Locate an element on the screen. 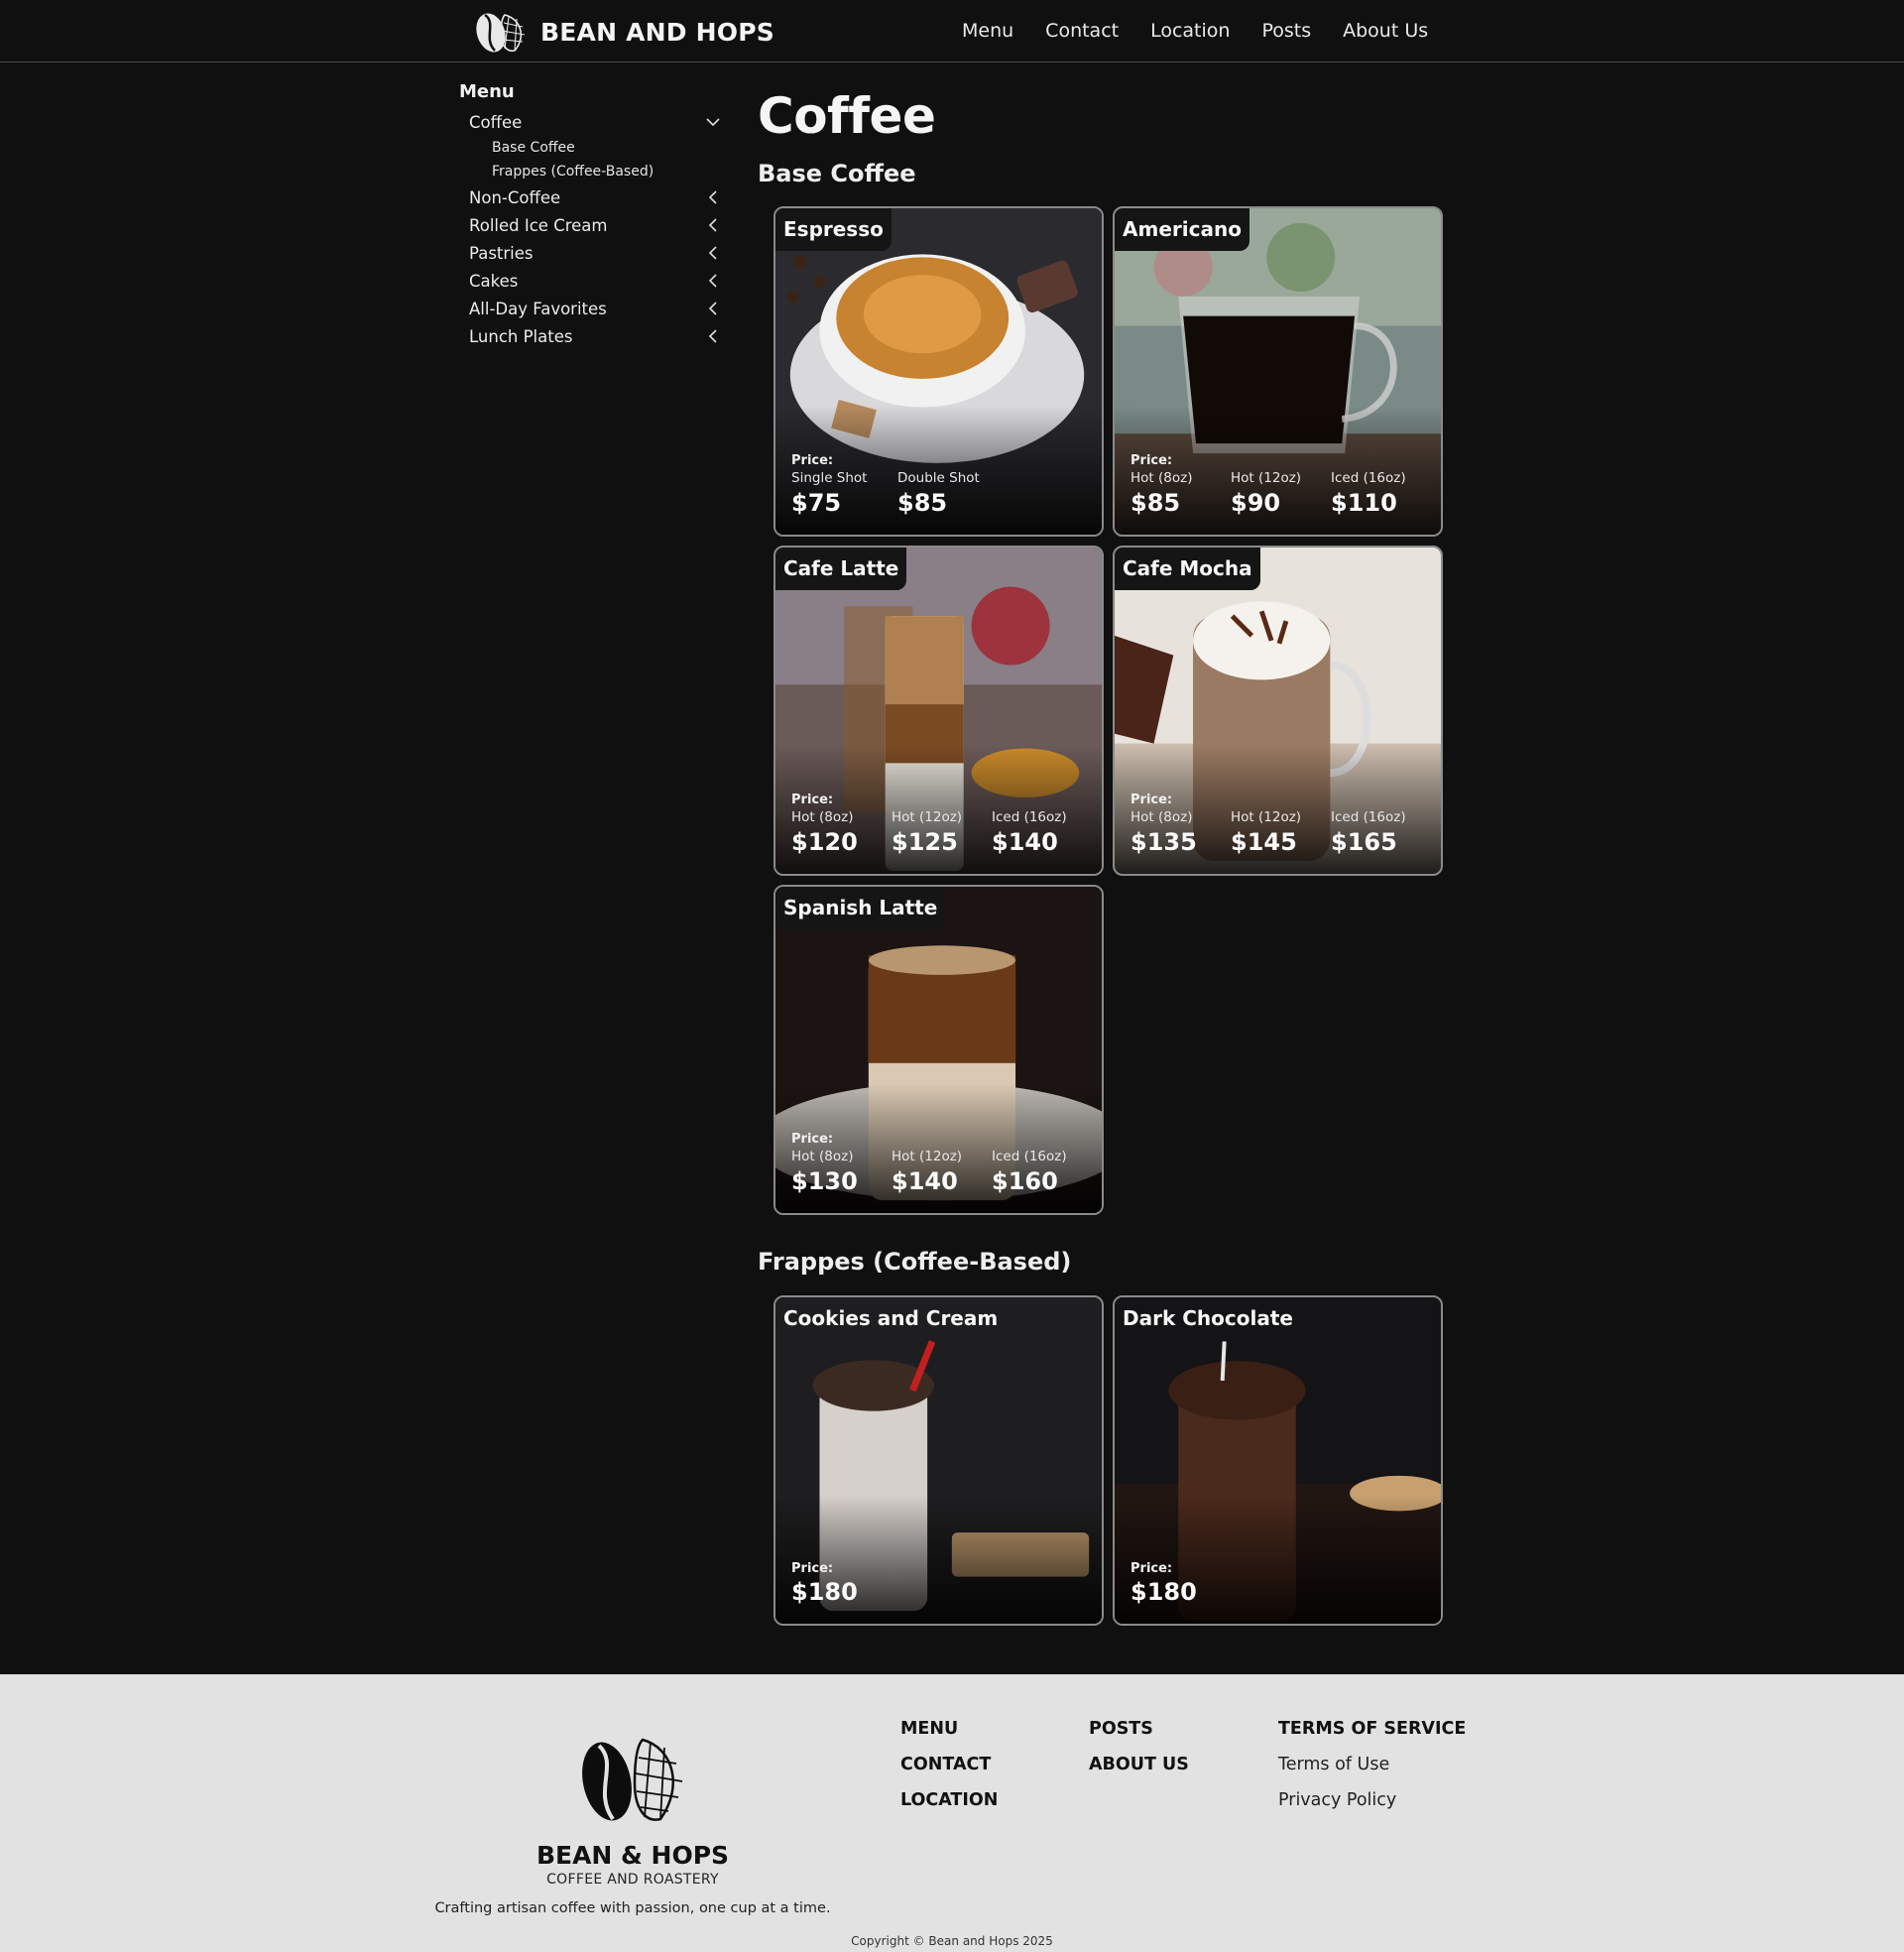 The height and width of the screenshot is (1952, 1904). sidebar-item-label: Non-Coffee is located at coordinates (515, 197).